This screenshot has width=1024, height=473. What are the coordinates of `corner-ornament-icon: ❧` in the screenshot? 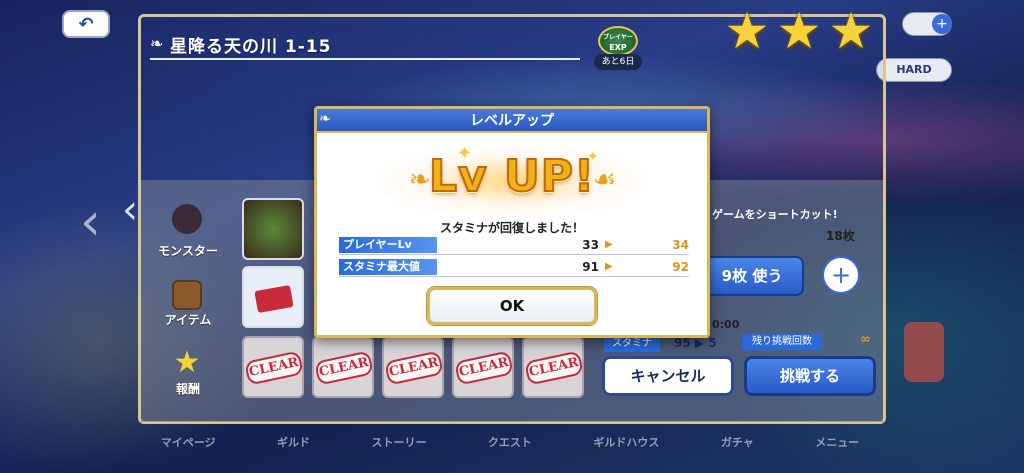 It's located at (325, 119).